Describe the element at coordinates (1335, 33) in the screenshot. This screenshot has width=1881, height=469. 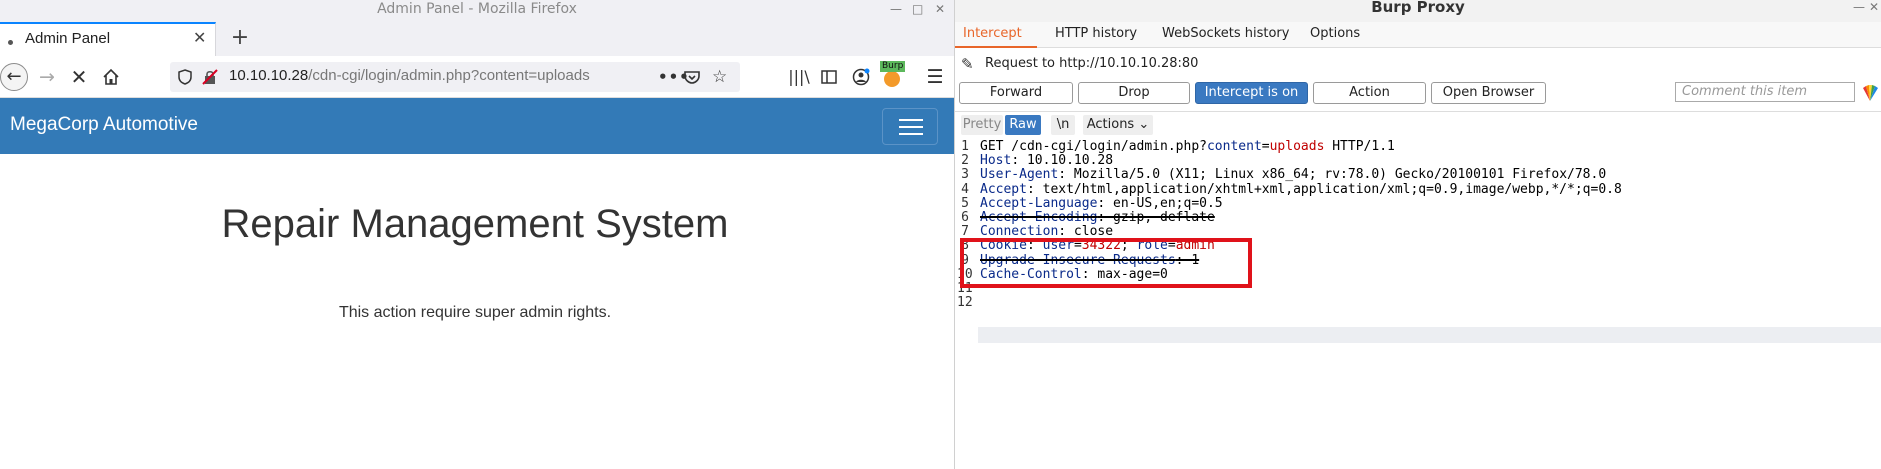
I see `tab-options: Options` at that location.